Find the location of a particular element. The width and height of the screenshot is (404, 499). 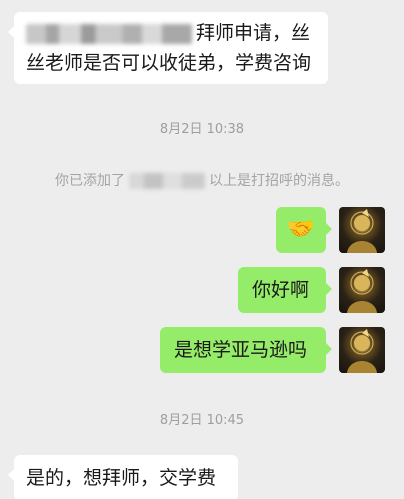

message-text: 是的，想拜师，交学费 is located at coordinates (121, 478).